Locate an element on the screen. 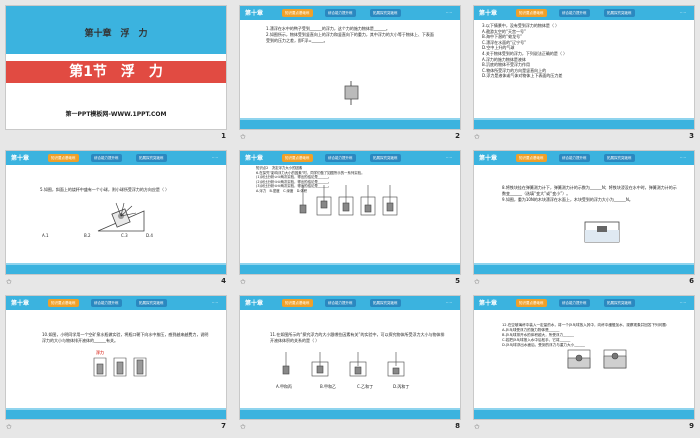  spring-scale-diagram is located at coordinates (343, 364).